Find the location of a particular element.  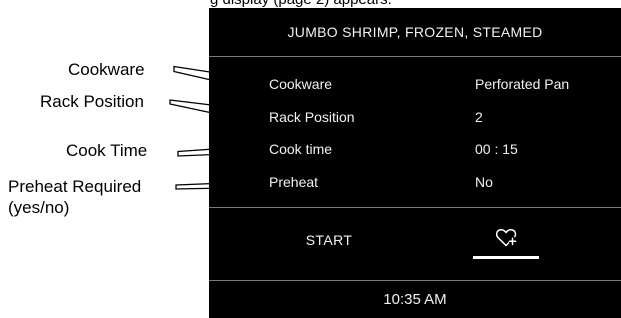

recipe-title: JUMBO SHRIMP, FROZEN, STEAMED is located at coordinates (415, 32).